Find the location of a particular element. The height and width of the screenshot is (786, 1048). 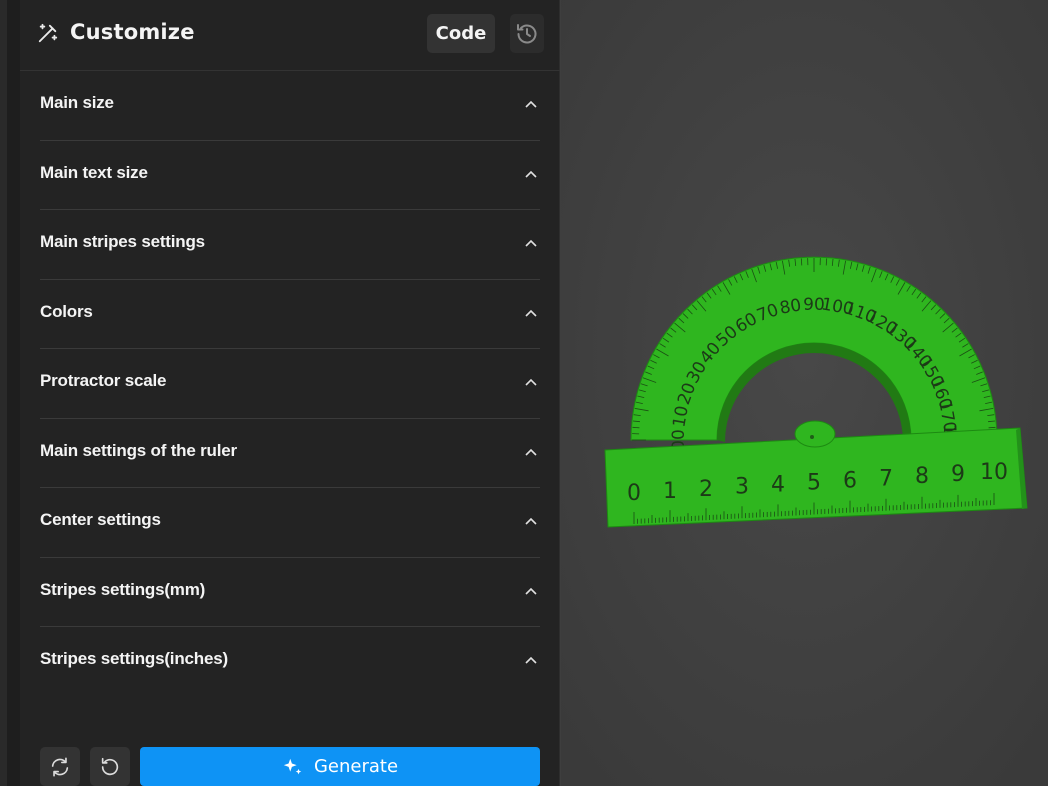

panel-title: Customize is located at coordinates (132, 32).